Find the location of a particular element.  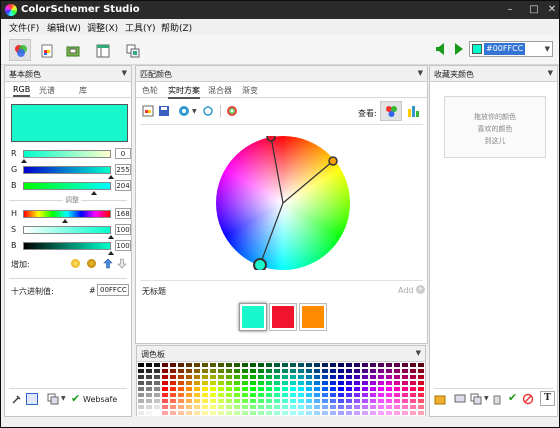

monitor-icon is located at coordinates (460, 399).